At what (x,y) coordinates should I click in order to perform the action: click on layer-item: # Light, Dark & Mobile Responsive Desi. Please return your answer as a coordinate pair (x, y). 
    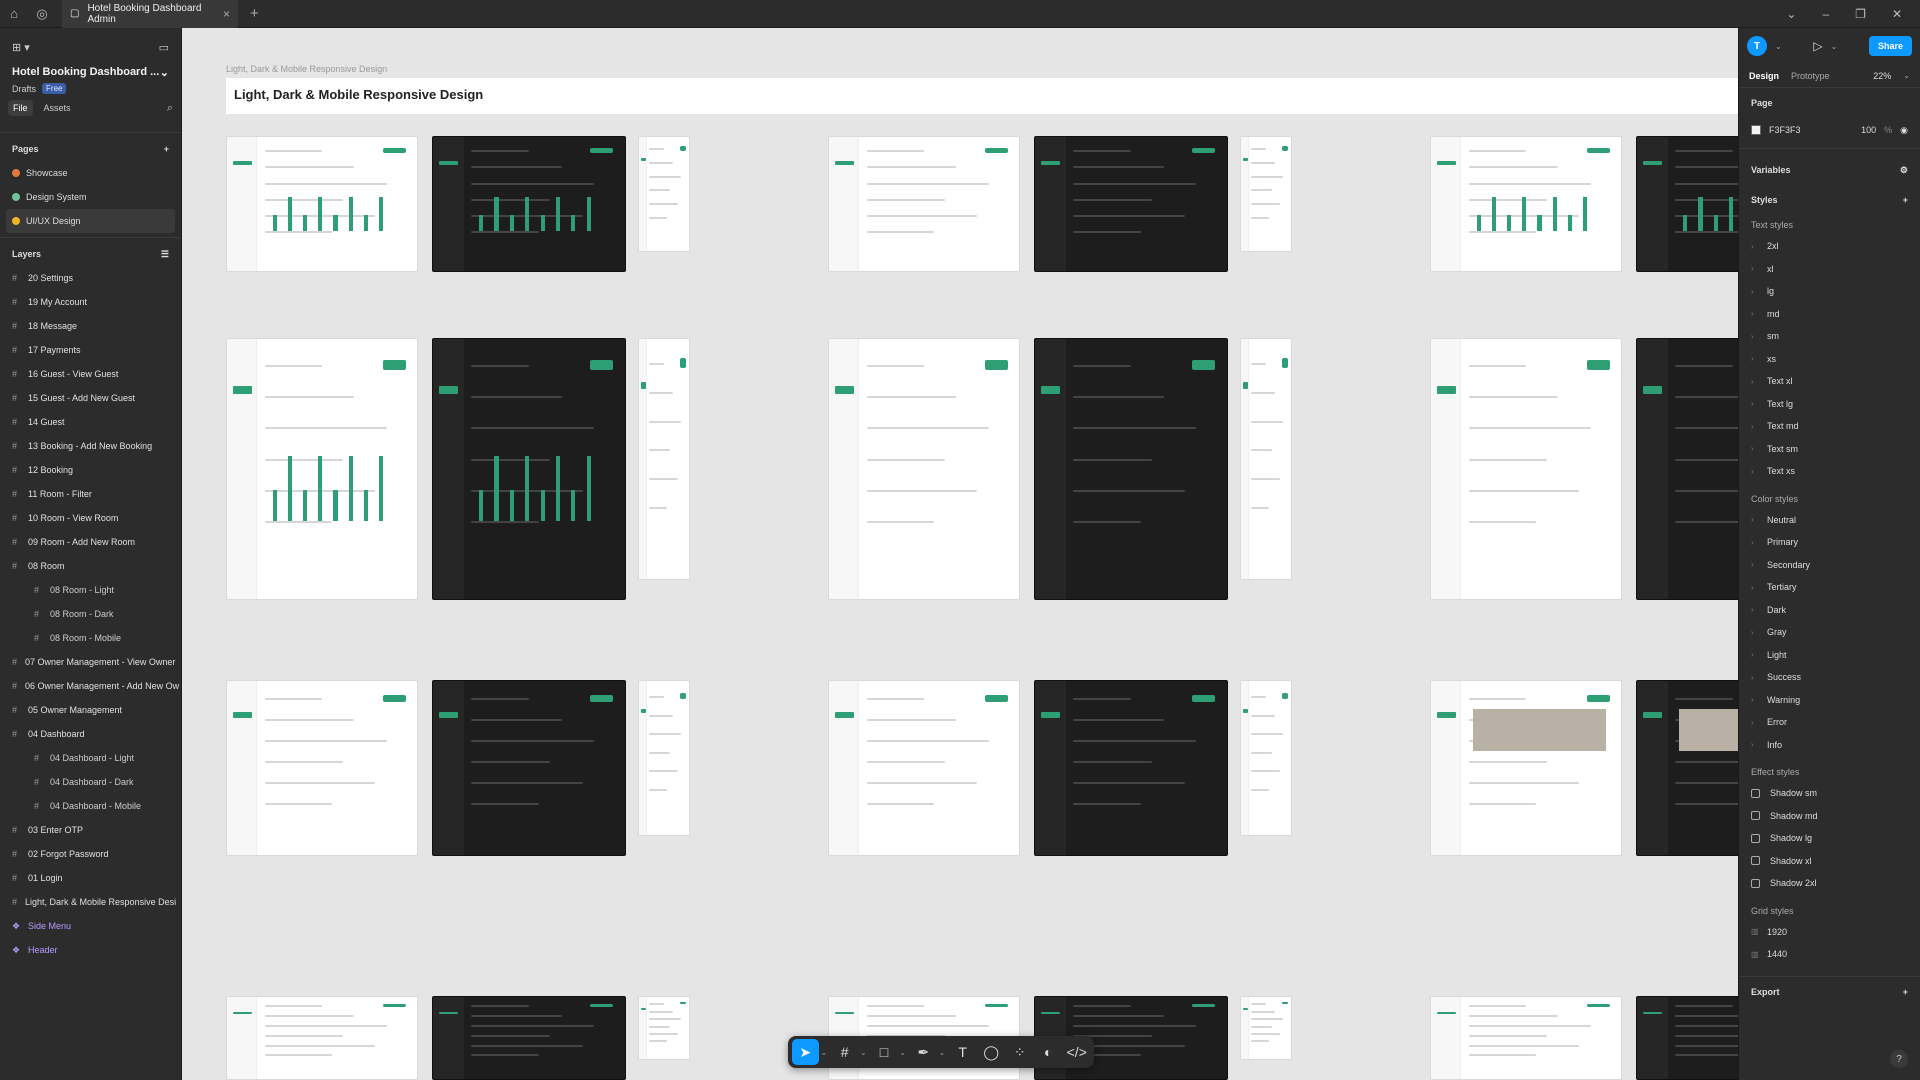
    Looking at the image, I should click on (90, 902).